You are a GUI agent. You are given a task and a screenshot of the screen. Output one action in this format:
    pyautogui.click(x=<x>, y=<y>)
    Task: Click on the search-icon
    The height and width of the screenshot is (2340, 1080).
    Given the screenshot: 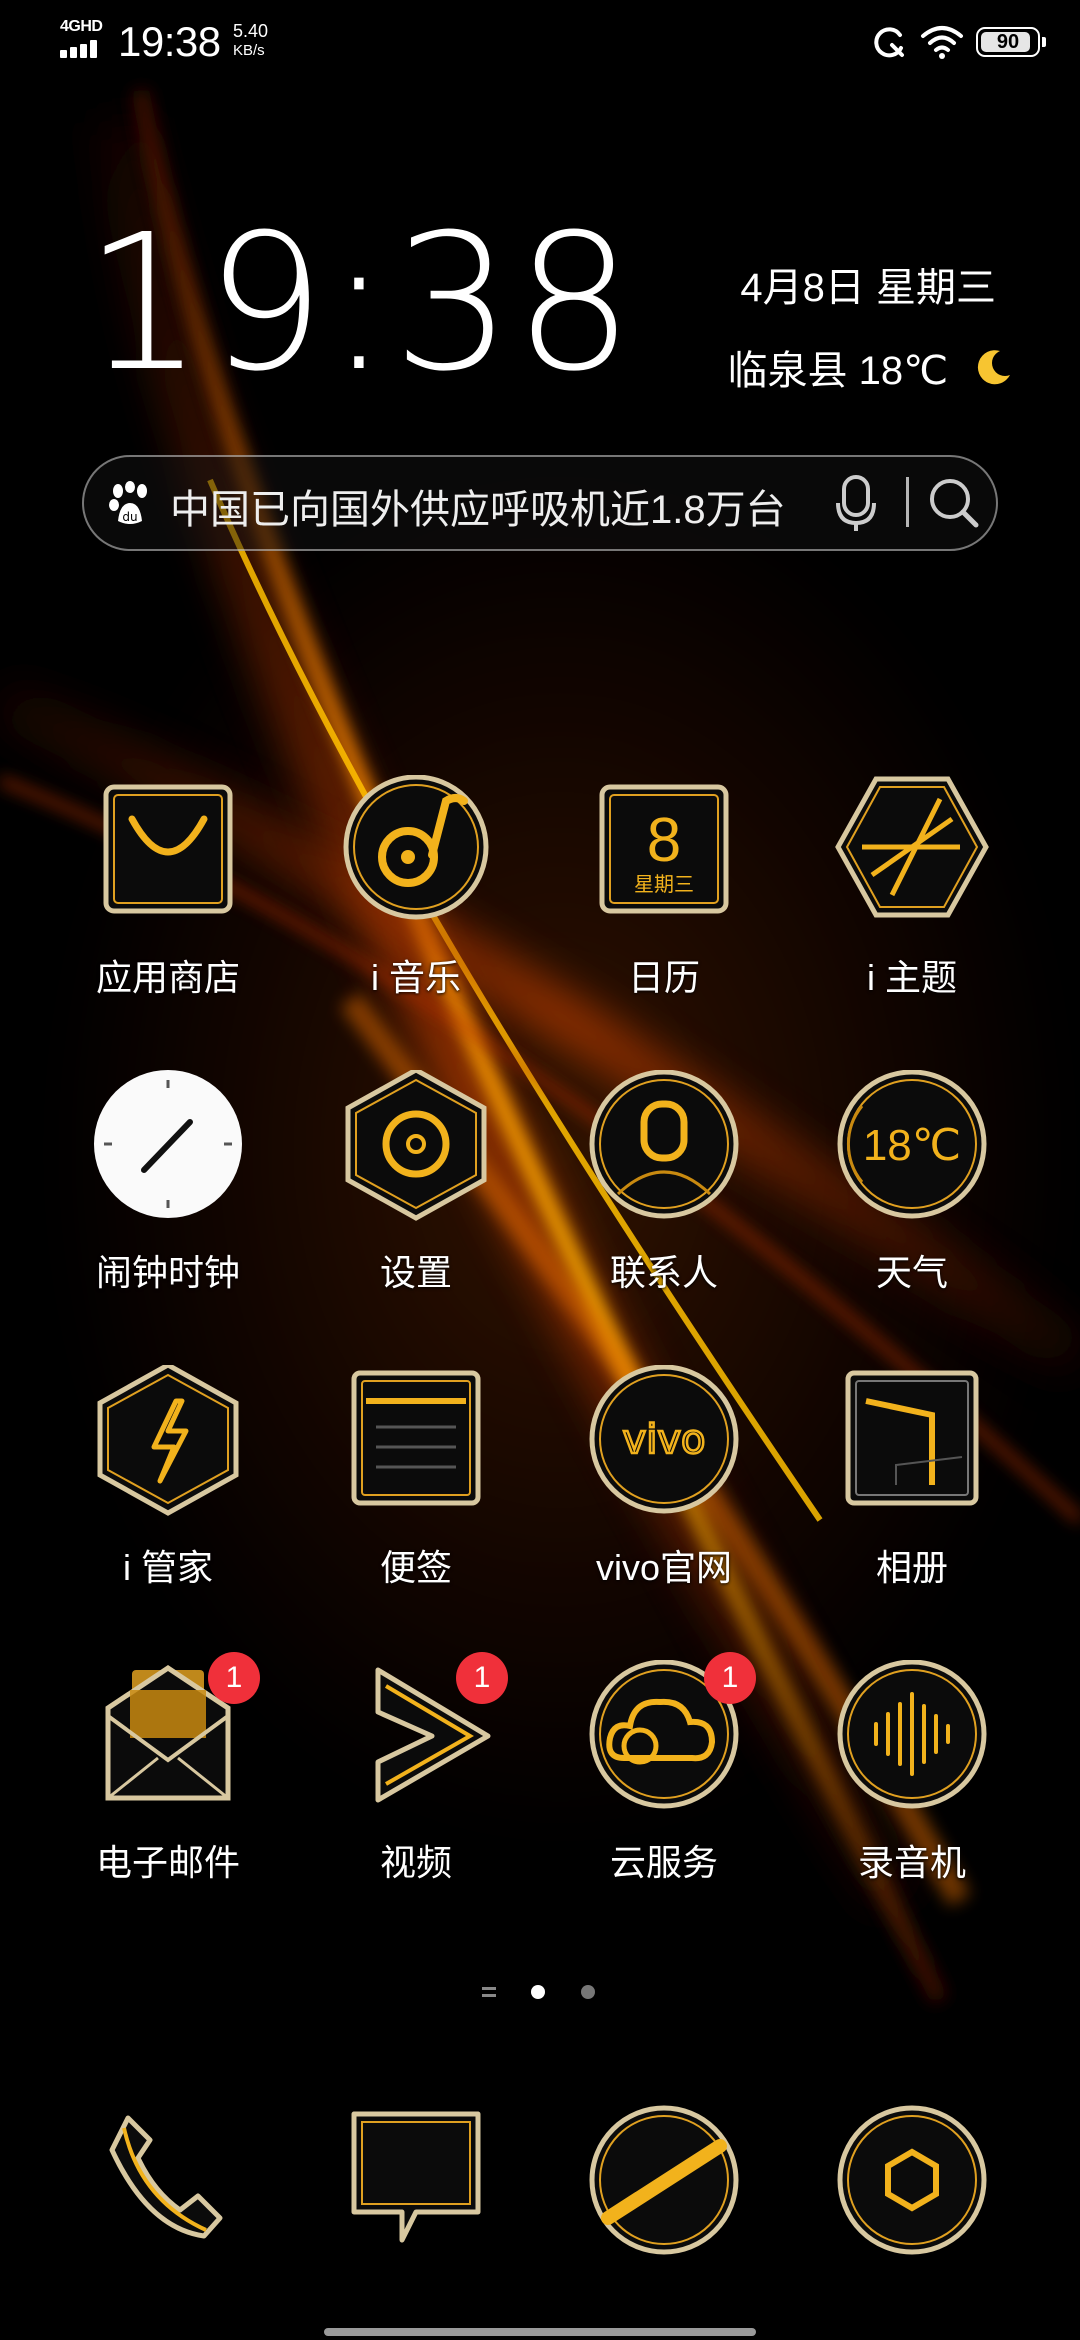 What is the action you would take?
    pyautogui.click(x=954, y=503)
    